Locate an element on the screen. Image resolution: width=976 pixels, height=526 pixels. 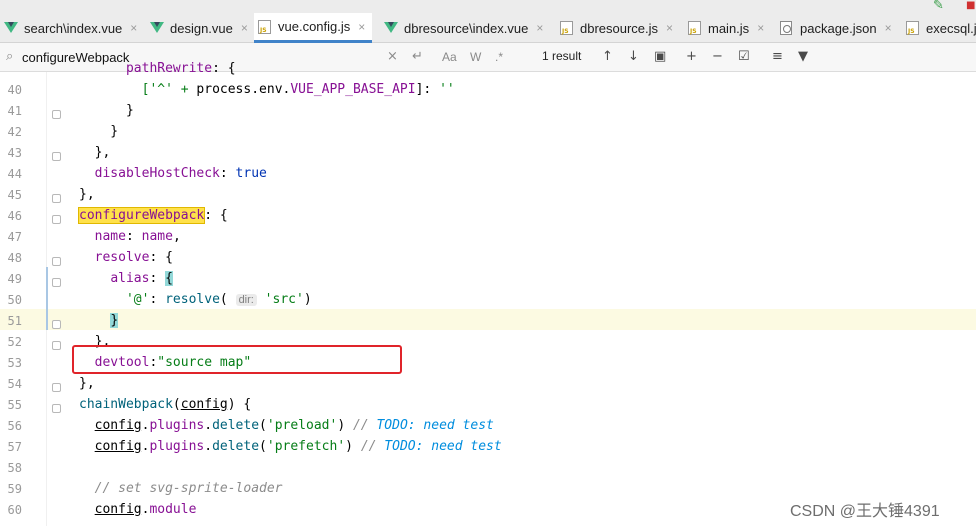
line-number: 43 is located at coordinates (14, 153).